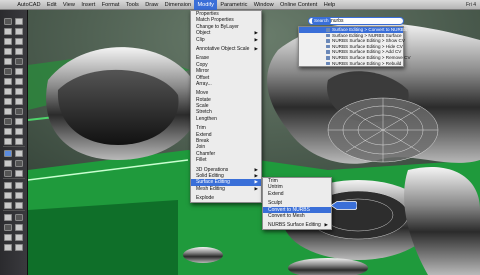 Image resolution: width=480 pixels, height=275 pixels. I want to click on menu-parametric: Parametric, so click(233, 5).